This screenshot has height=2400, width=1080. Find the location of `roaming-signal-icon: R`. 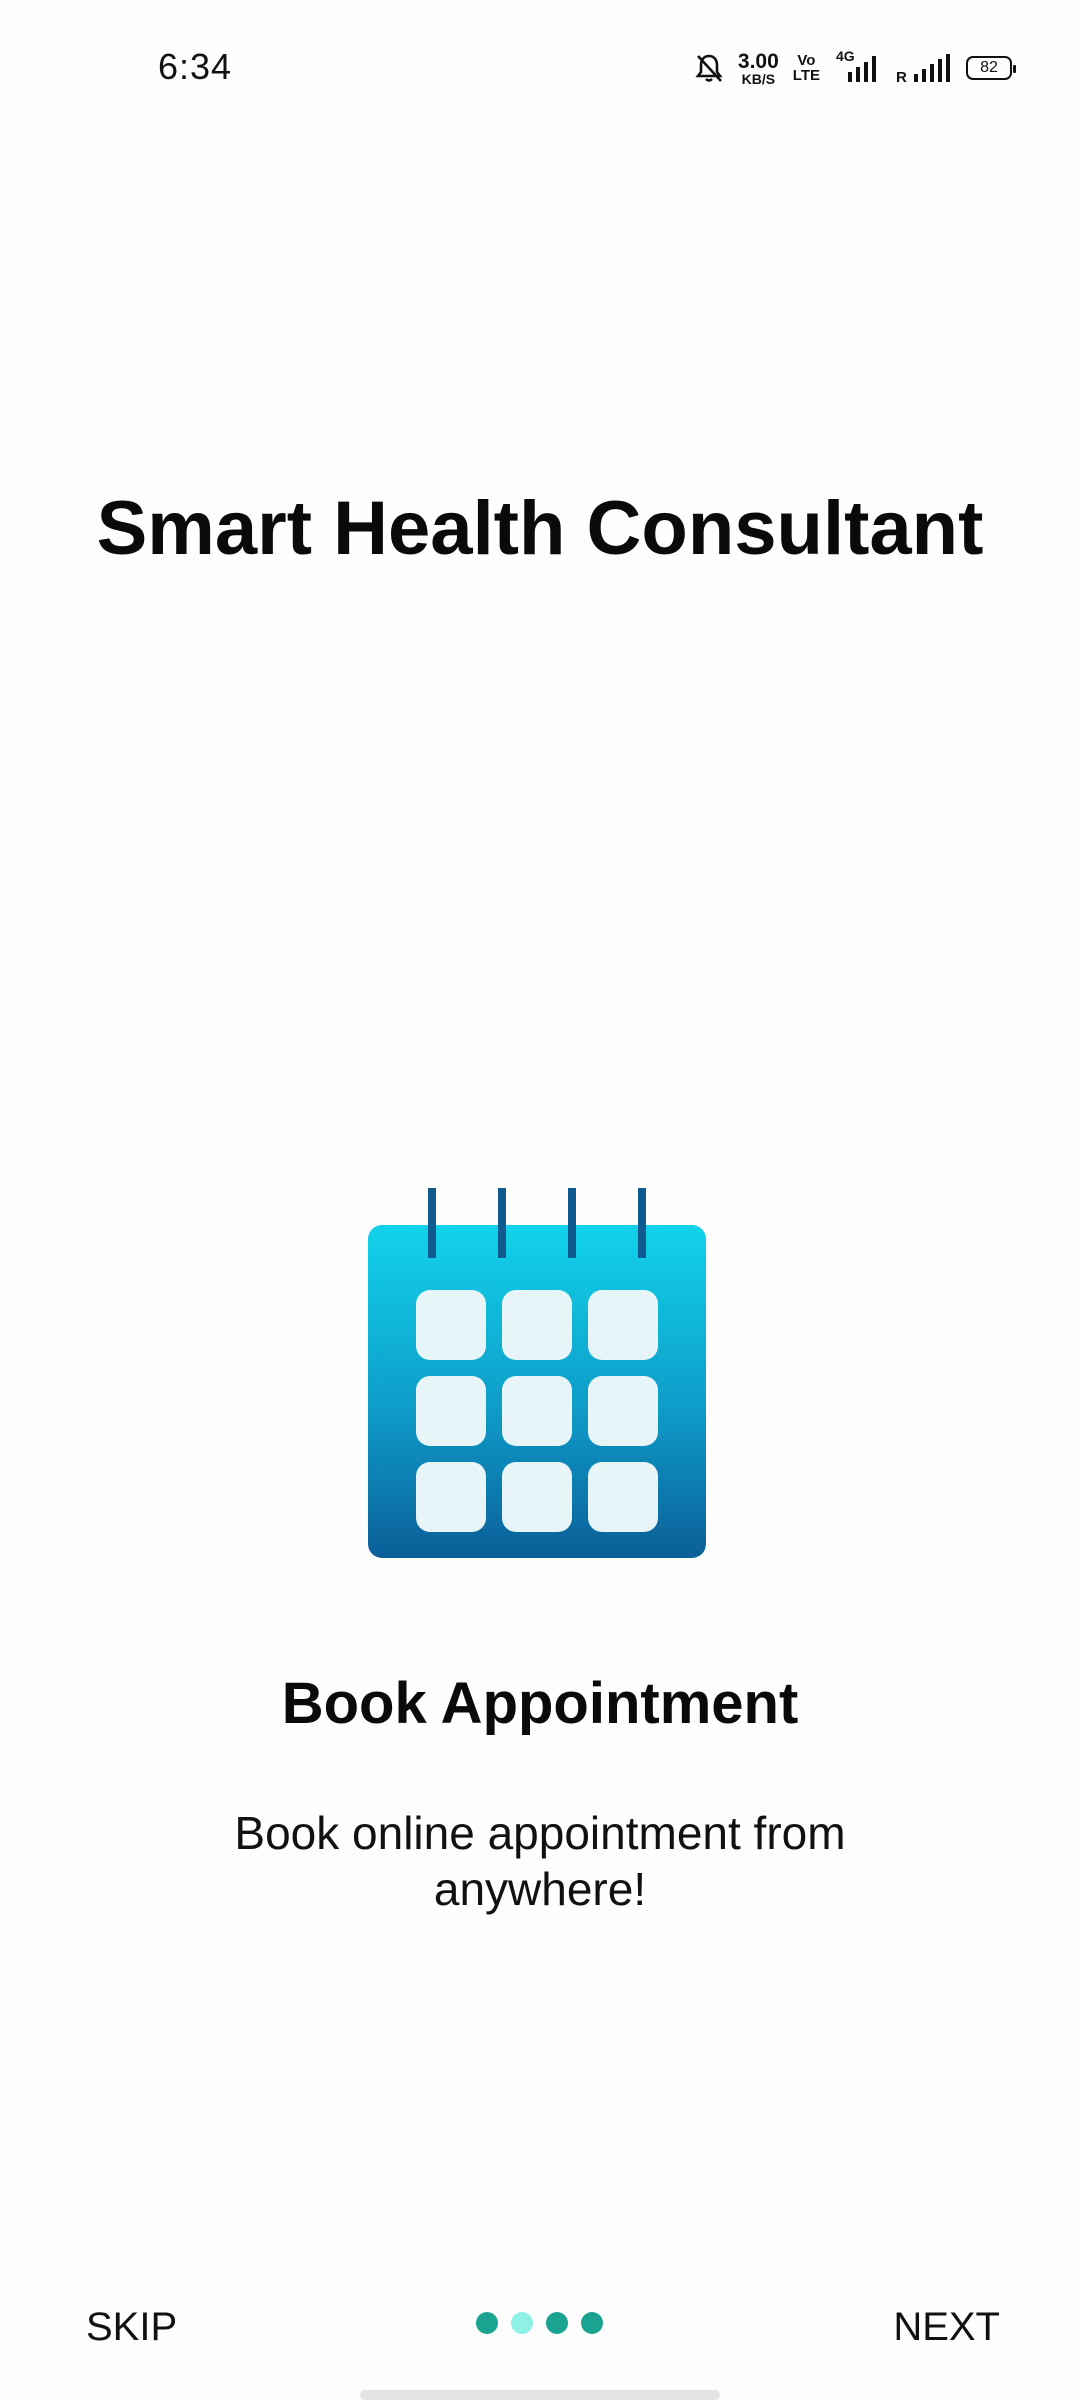

roaming-signal-icon: R is located at coordinates (924, 69).